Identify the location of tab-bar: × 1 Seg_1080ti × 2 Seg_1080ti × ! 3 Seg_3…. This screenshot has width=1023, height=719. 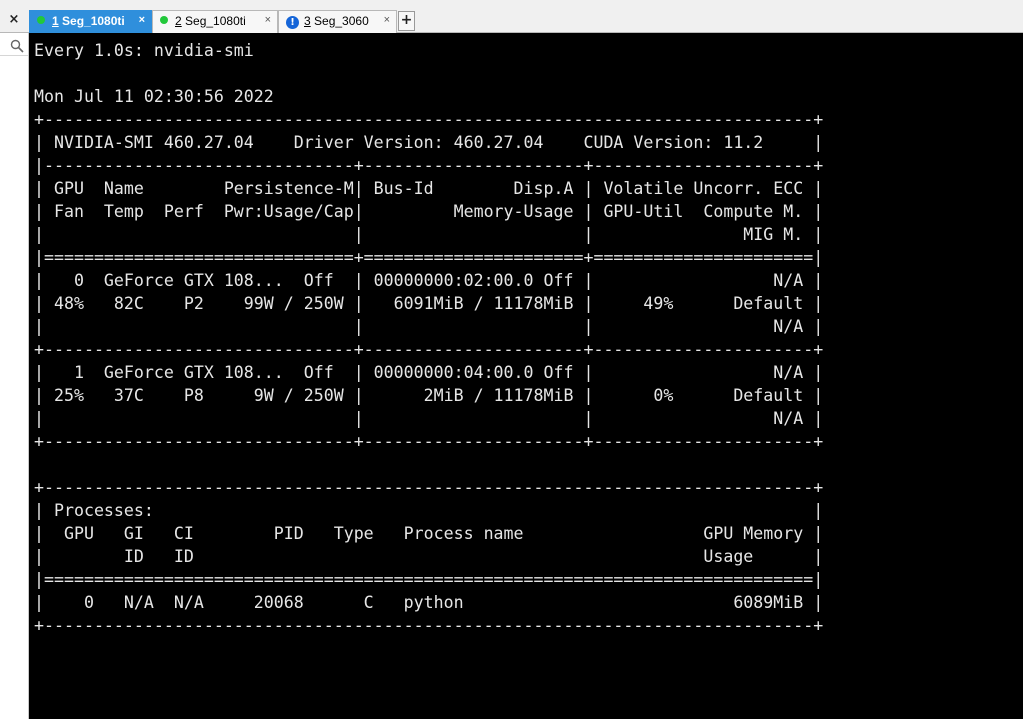
(511, 16).